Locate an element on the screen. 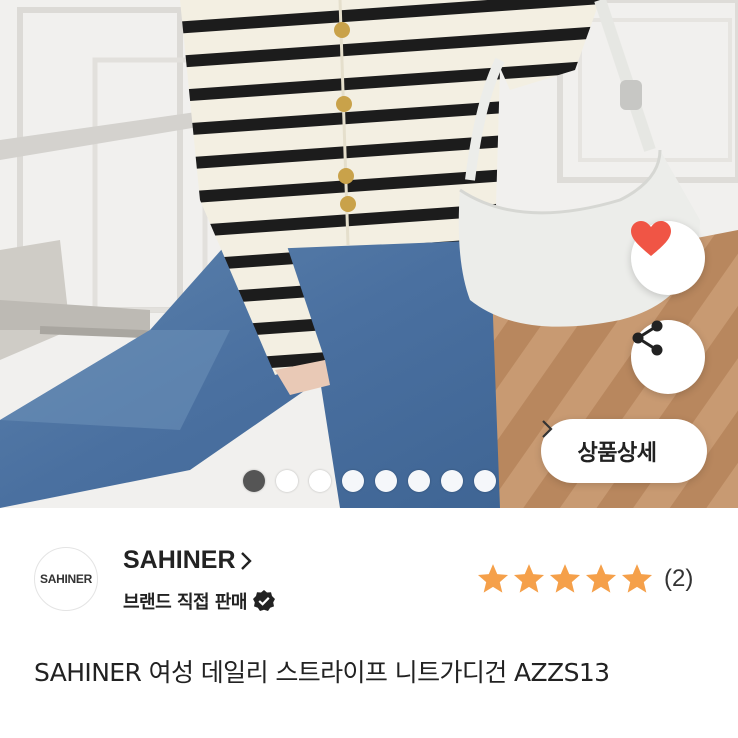 Image resolution: width=738 pixels, height=738 pixels. product-detail-label: 상품상세 is located at coordinates (617, 452).